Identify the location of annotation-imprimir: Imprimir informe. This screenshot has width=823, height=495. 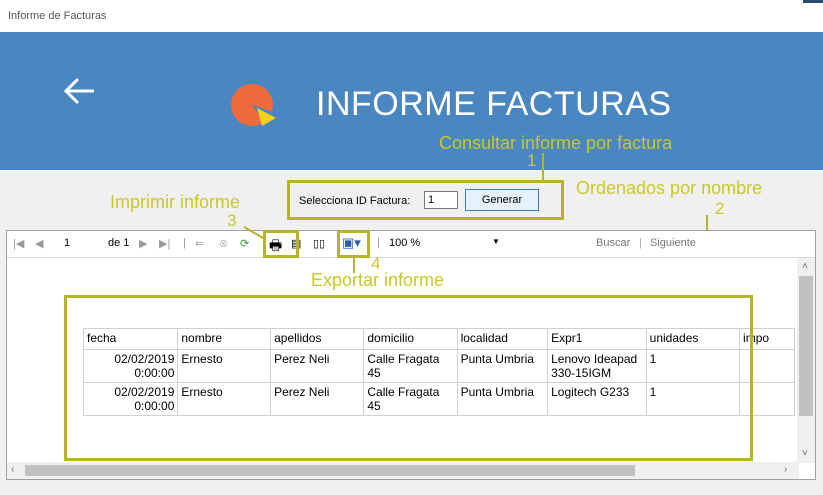
(175, 202).